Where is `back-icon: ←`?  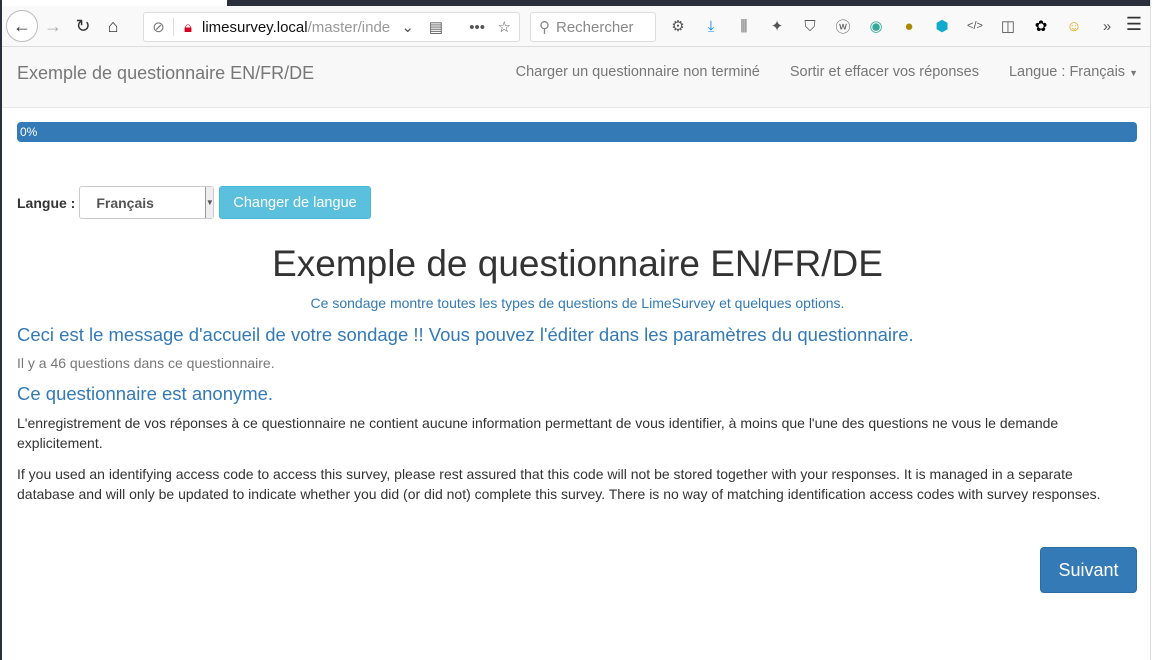 back-icon: ← is located at coordinates (22, 26).